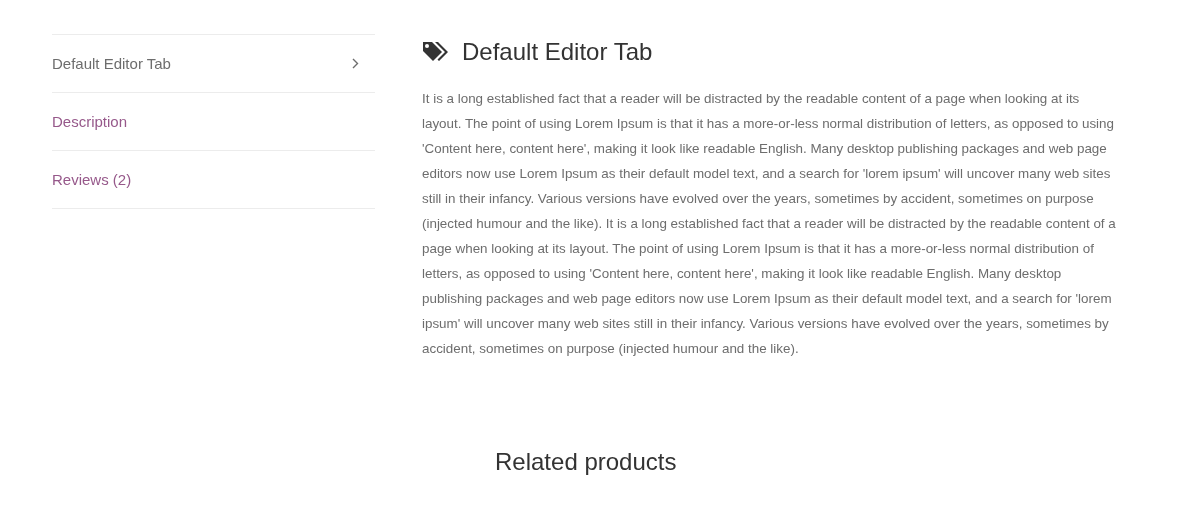  I want to click on tab: Default Editor Tab, so click(213, 63).